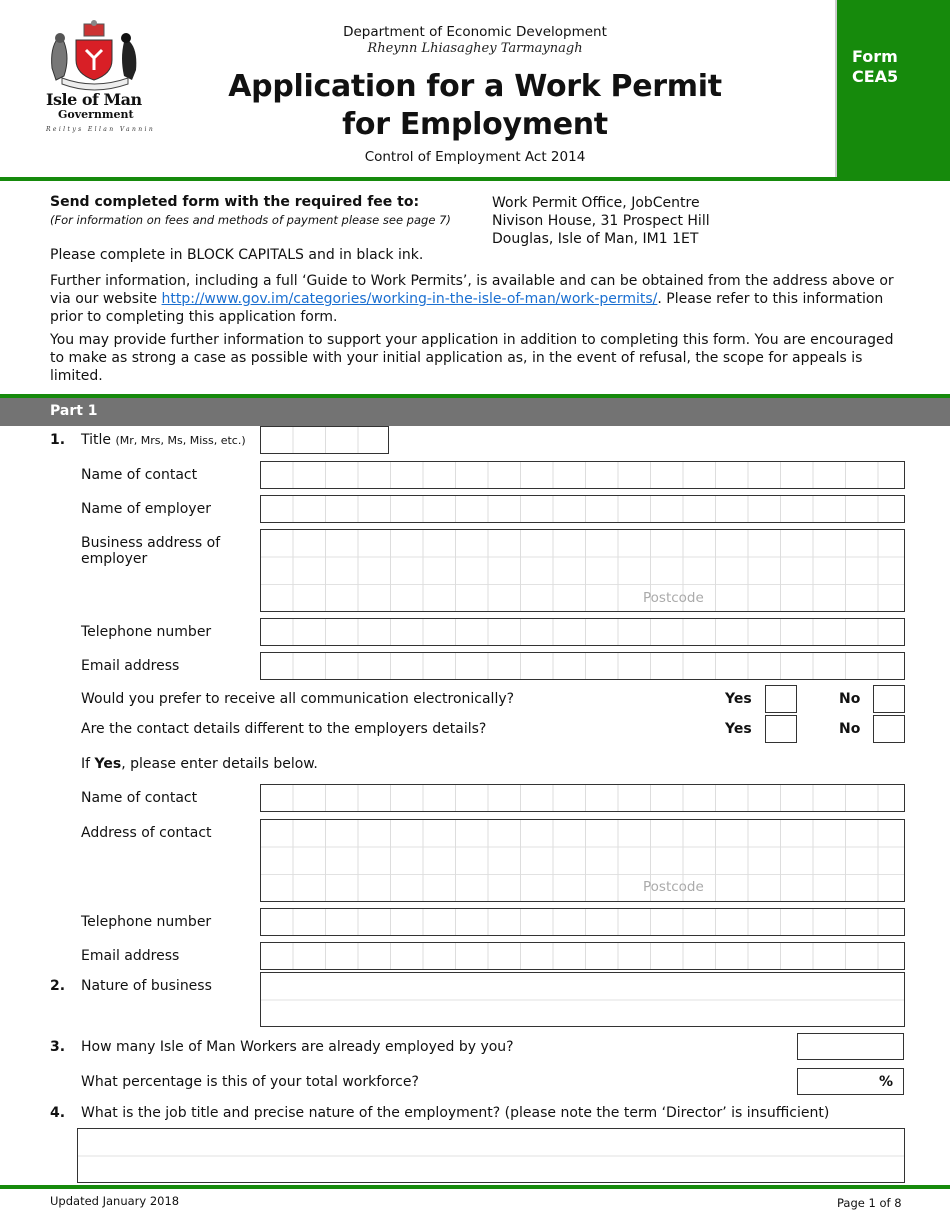 The image size is (950, 1230). What do you see at coordinates (781, 699) in the screenshot?
I see `electronic-yes-checkbox` at bounding box center [781, 699].